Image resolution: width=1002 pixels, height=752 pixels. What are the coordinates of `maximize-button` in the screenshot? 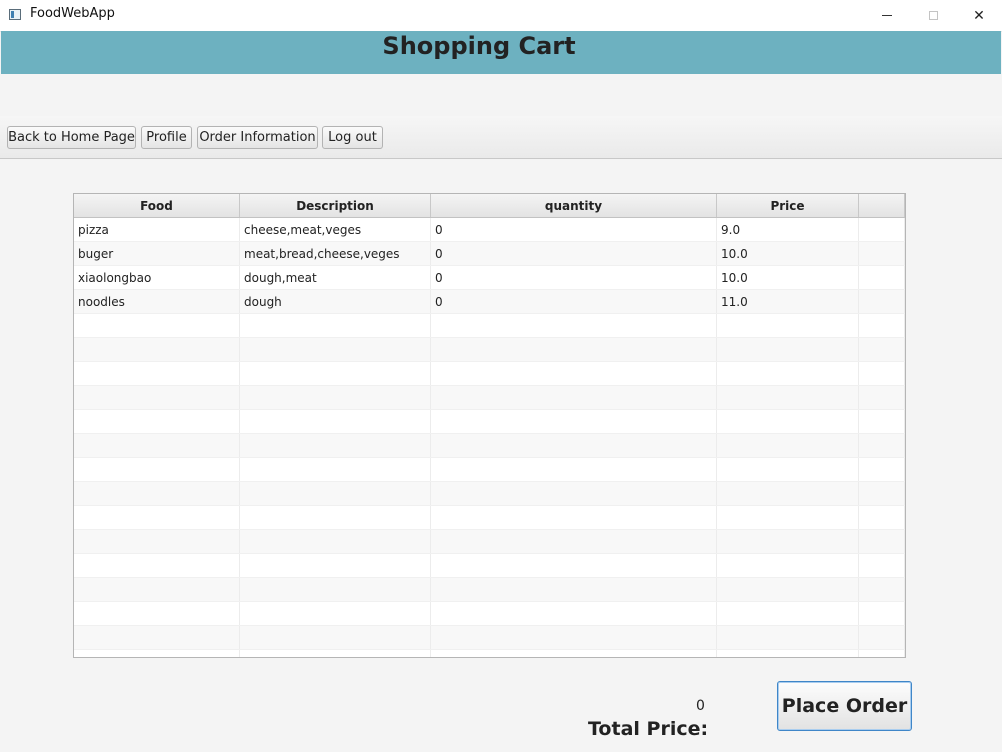 It's located at (933, 15).